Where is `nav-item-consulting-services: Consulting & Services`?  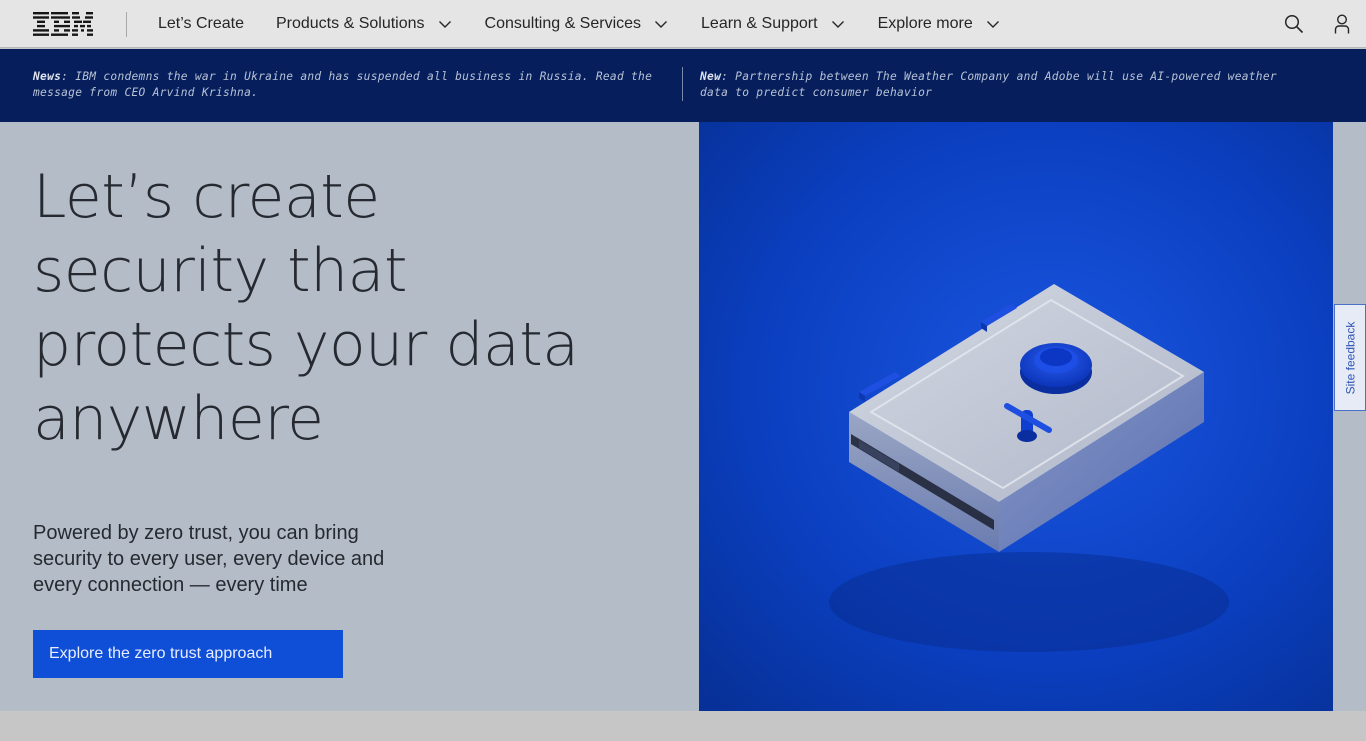 nav-item-consulting-services: Consulting & Services is located at coordinates (577, 24).